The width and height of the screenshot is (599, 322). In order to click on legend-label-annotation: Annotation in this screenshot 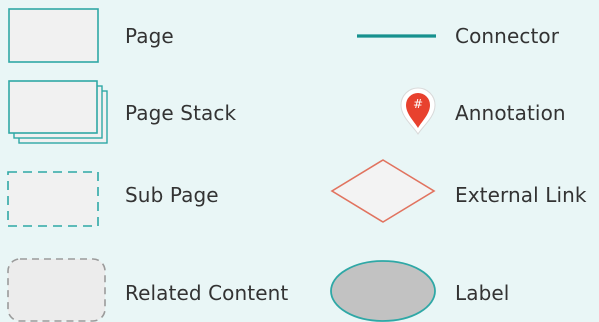, I will do `click(510, 113)`.